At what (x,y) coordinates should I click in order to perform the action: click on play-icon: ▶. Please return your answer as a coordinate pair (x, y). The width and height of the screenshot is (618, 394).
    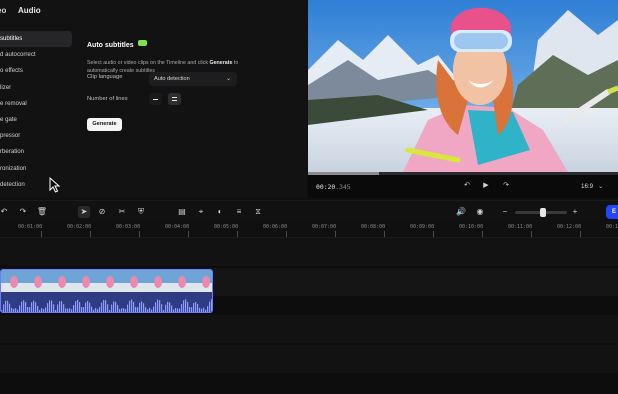
    Looking at the image, I should click on (486, 186).